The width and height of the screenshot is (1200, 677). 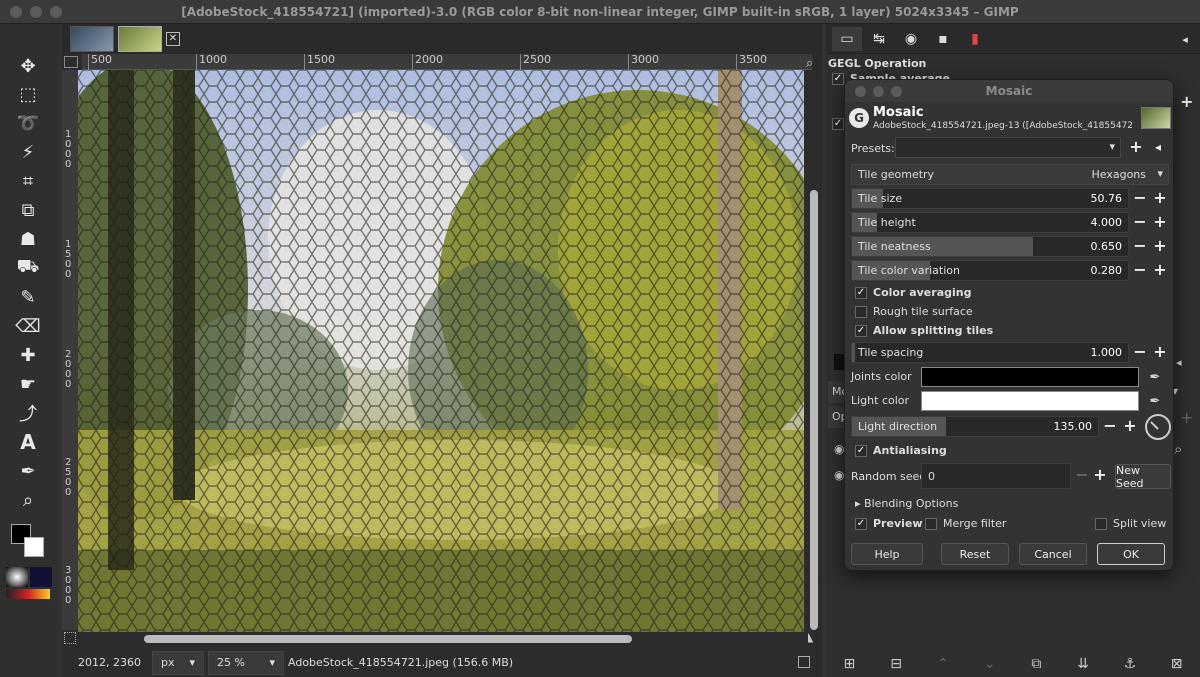 I want to click on brush-preview-icon, so click(x=17, y=577).